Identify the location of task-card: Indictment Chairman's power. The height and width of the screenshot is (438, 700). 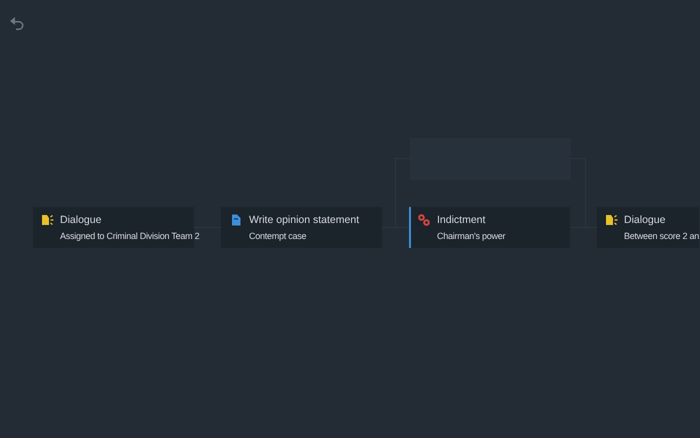
(489, 227).